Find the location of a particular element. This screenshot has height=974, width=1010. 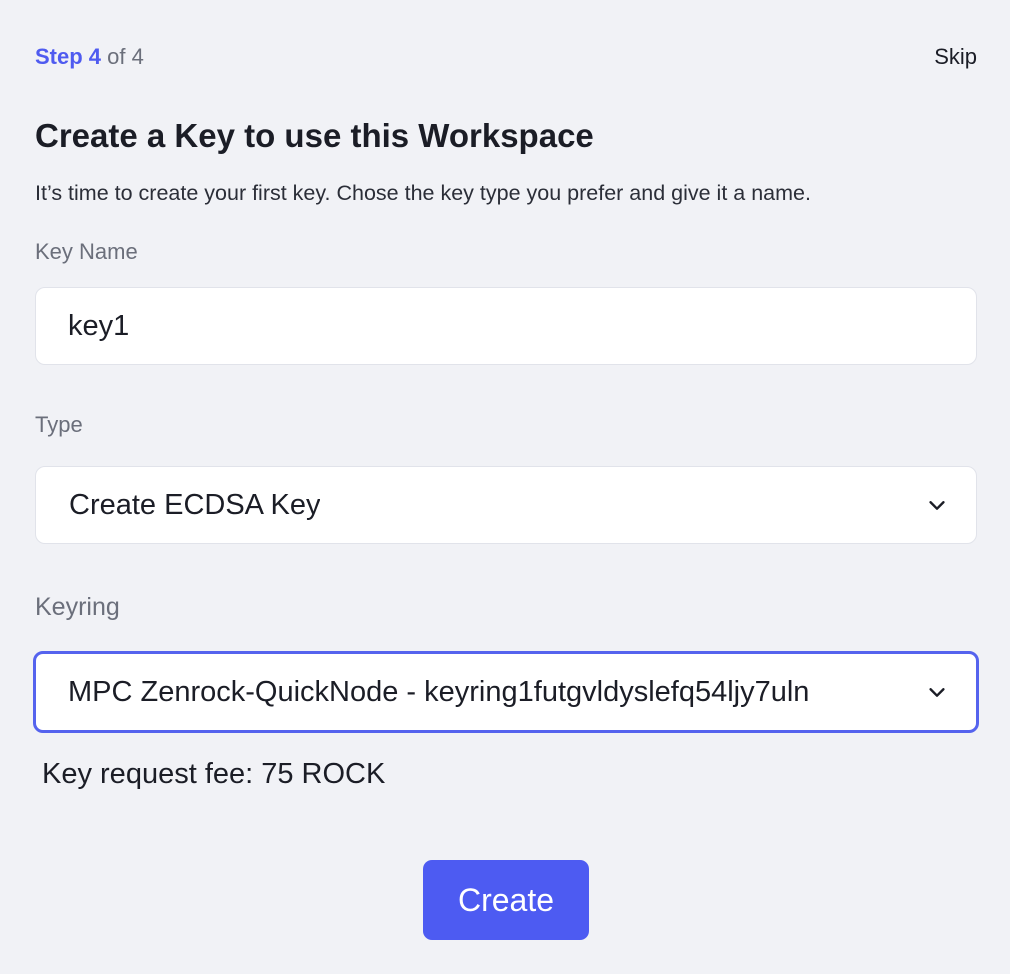

keyring-label: Keyring is located at coordinates (77, 607).